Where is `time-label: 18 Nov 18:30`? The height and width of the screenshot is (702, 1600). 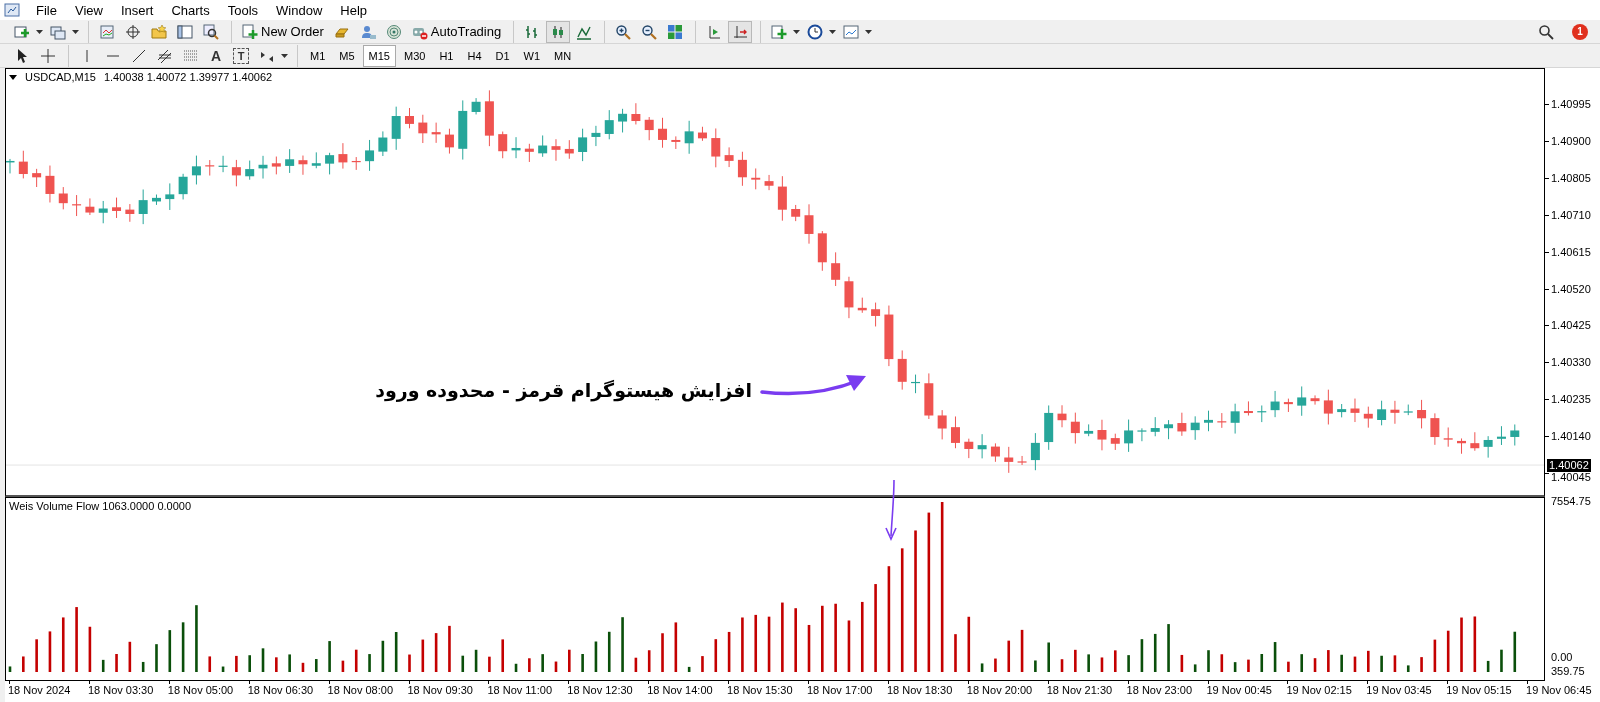 time-label: 18 Nov 18:30 is located at coordinates (919, 690).